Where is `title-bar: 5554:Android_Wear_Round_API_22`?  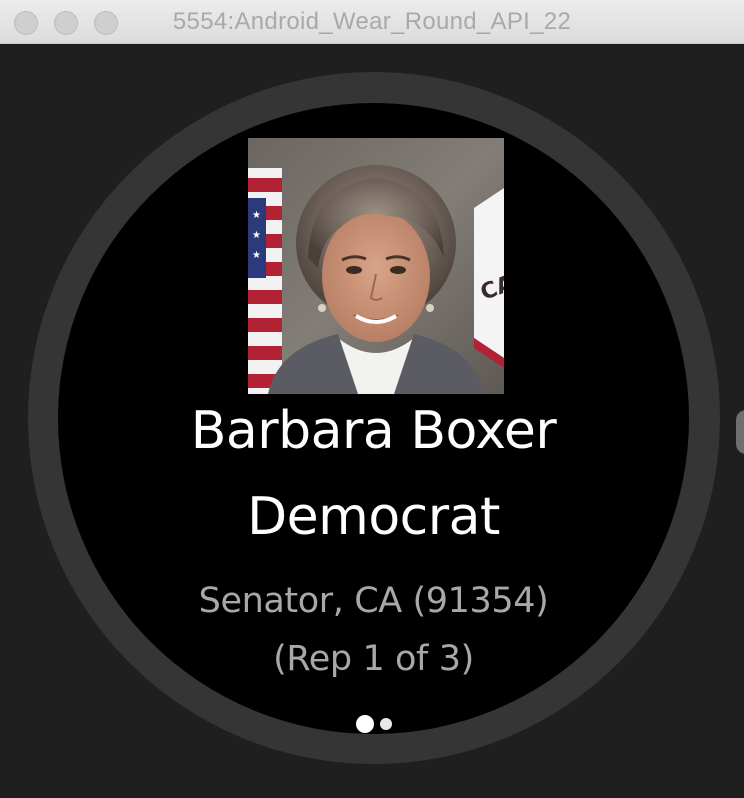
title-bar: 5554:Android_Wear_Round_API_22 is located at coordinates (372, 22).